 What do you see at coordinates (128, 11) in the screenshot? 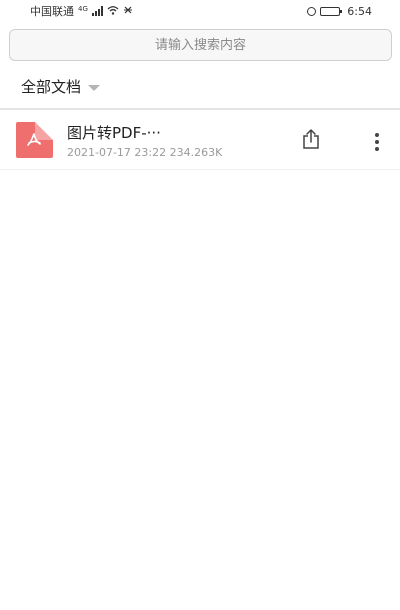
I see `data-icon` at bounding box center [128, 11].